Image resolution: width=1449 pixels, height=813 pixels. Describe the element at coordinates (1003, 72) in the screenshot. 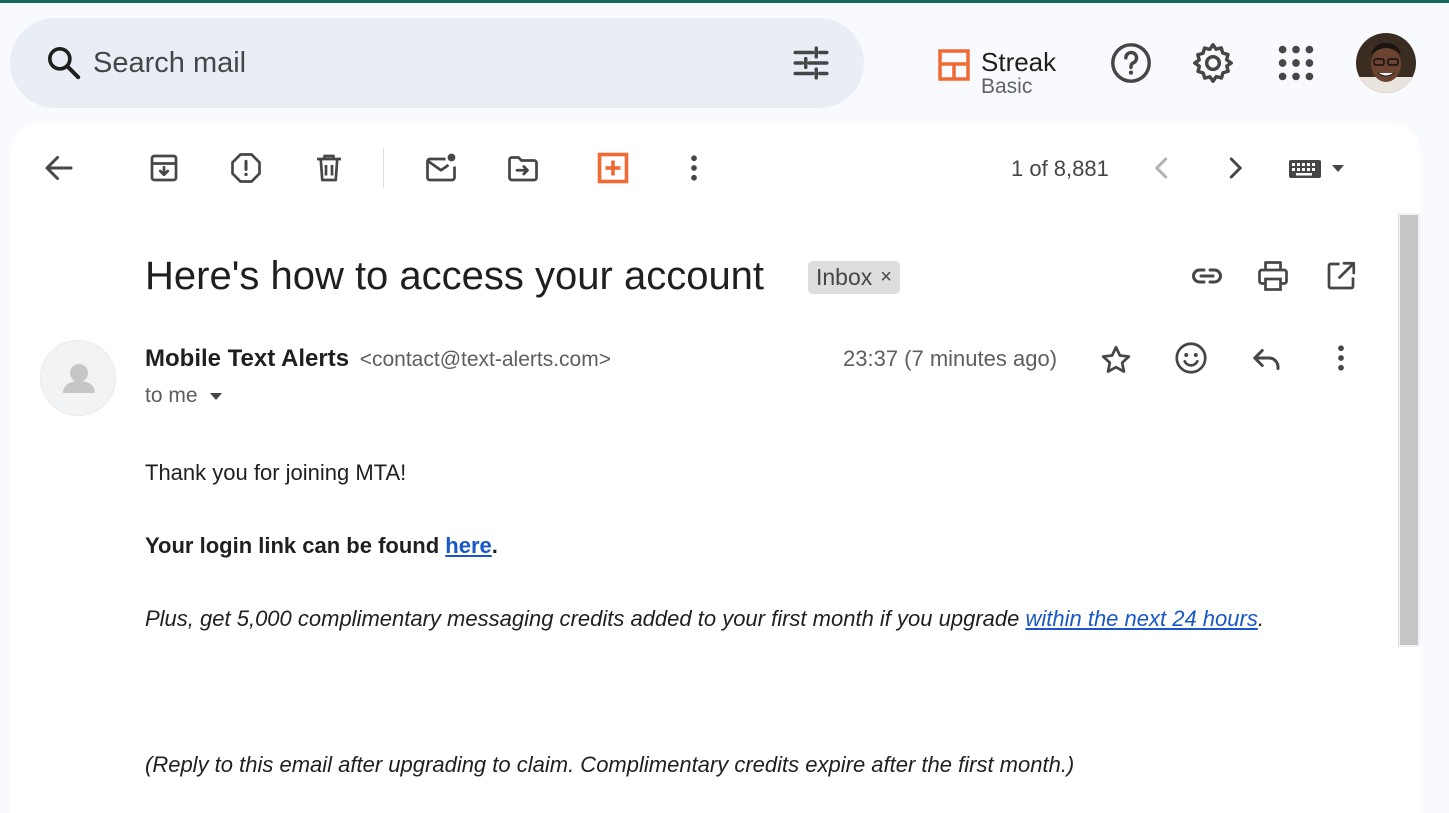

I see `streak-button: Streak Basic` at that location.